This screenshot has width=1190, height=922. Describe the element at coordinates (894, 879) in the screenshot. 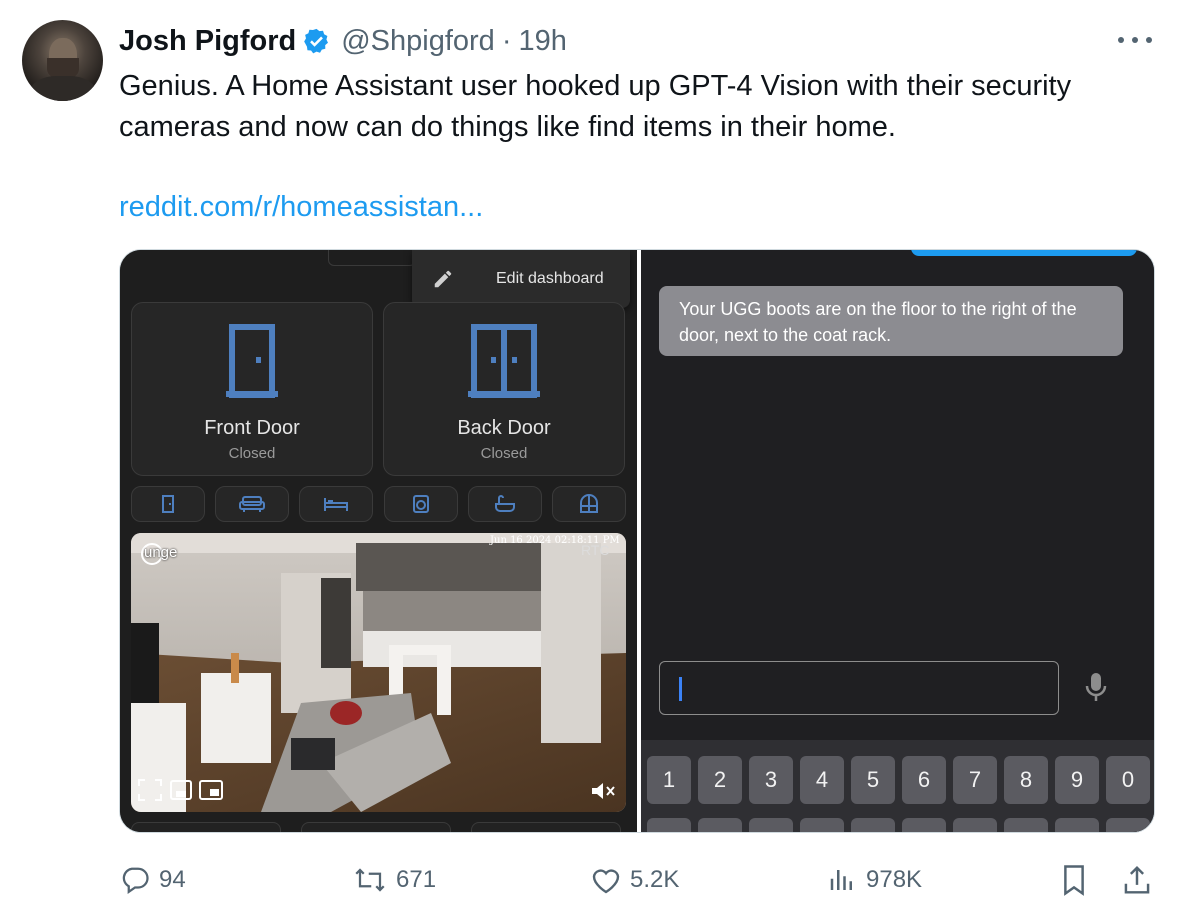

I see `view-count: 978K` at that location.